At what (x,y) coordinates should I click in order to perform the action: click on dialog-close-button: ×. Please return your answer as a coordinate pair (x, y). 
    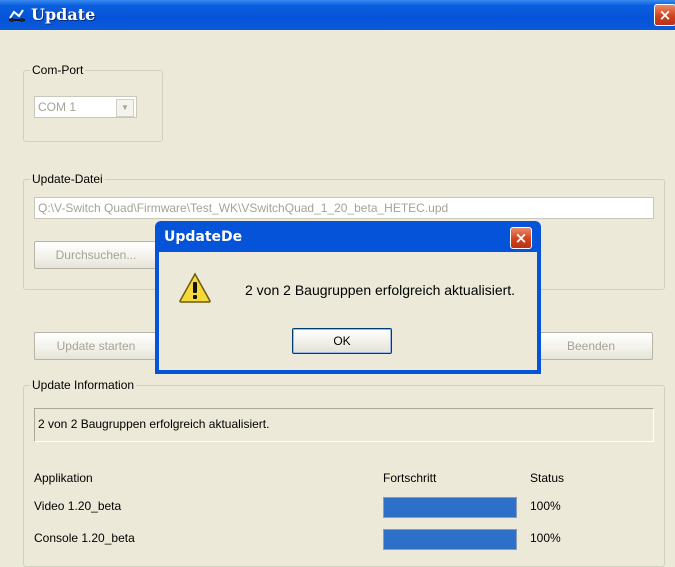
    Looking at the image, I should click on (521, 238).